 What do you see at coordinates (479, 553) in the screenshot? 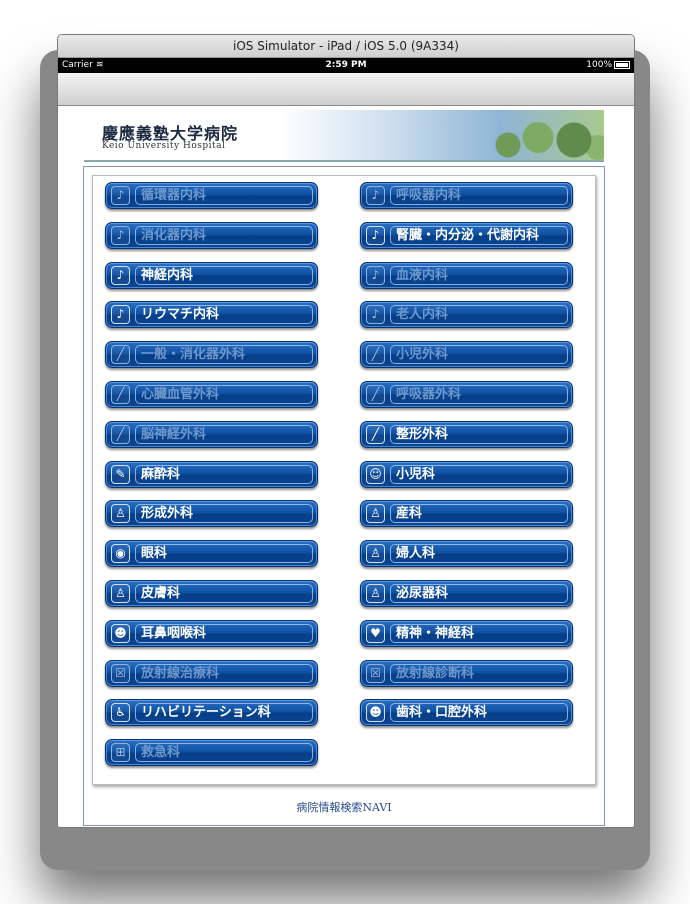
I see `department-label: 婦人科` at bounding box center [479, 553].